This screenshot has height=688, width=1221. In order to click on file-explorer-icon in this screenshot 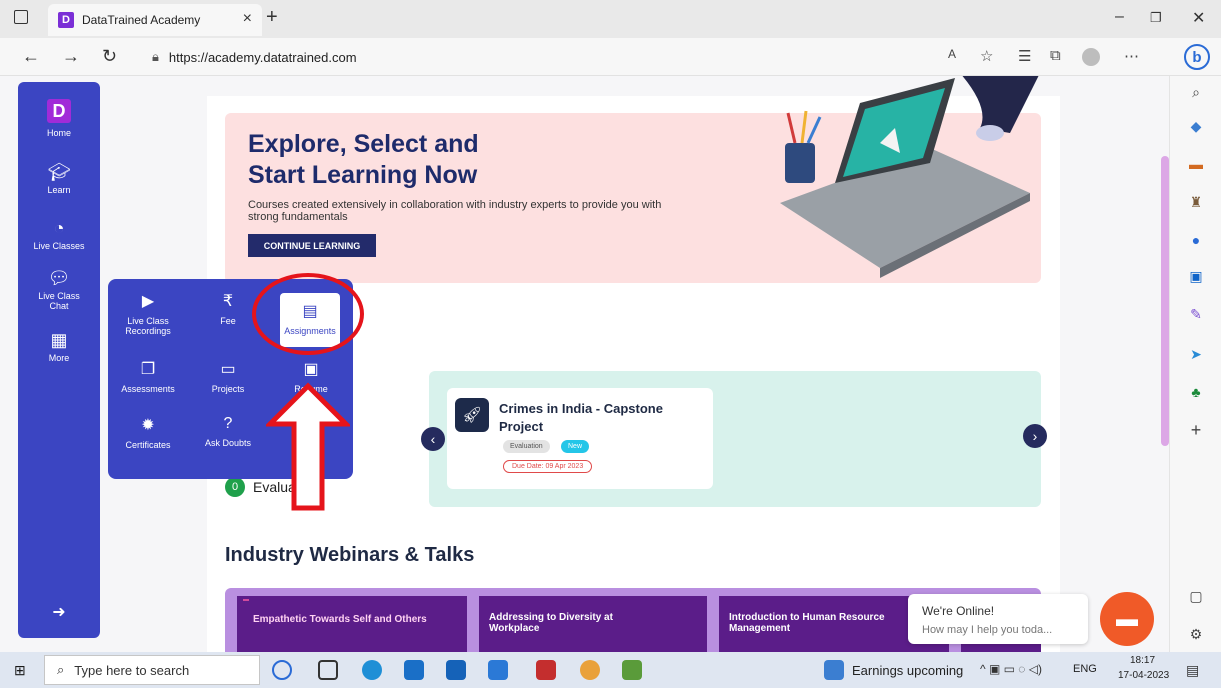, I will do `click(414, 670)`.